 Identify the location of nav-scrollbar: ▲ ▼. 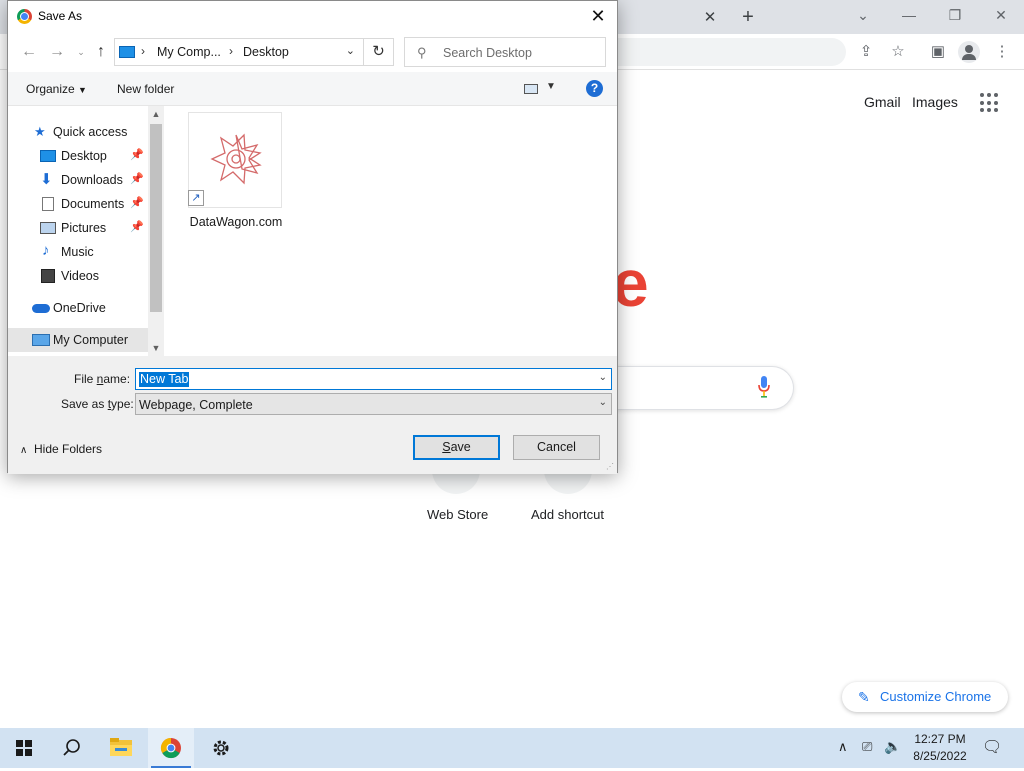
(156, 231).